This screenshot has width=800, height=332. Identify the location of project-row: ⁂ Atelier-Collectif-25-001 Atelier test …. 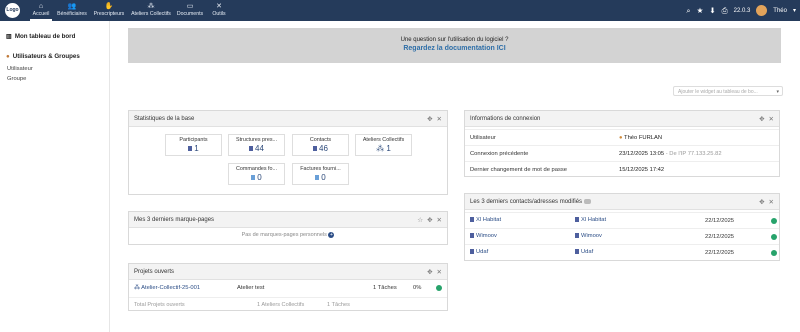
(288, 288).